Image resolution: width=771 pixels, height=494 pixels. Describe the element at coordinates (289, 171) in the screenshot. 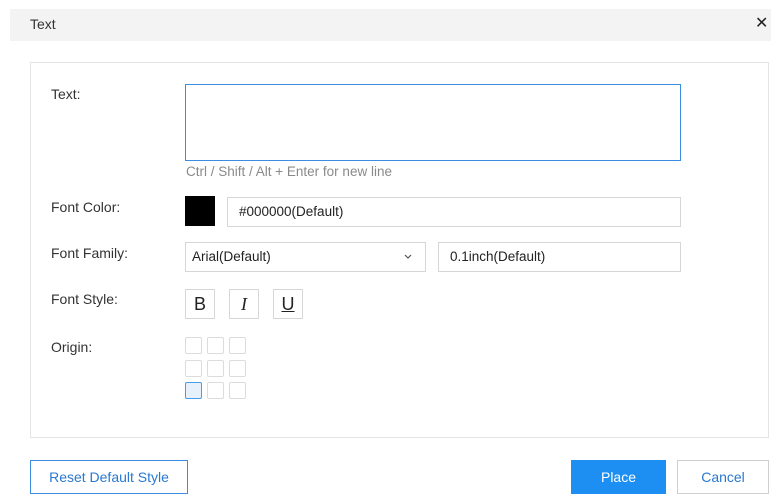

I see `text-hint: Ctrl / Shift / Alt + Enter for new line` at that location.